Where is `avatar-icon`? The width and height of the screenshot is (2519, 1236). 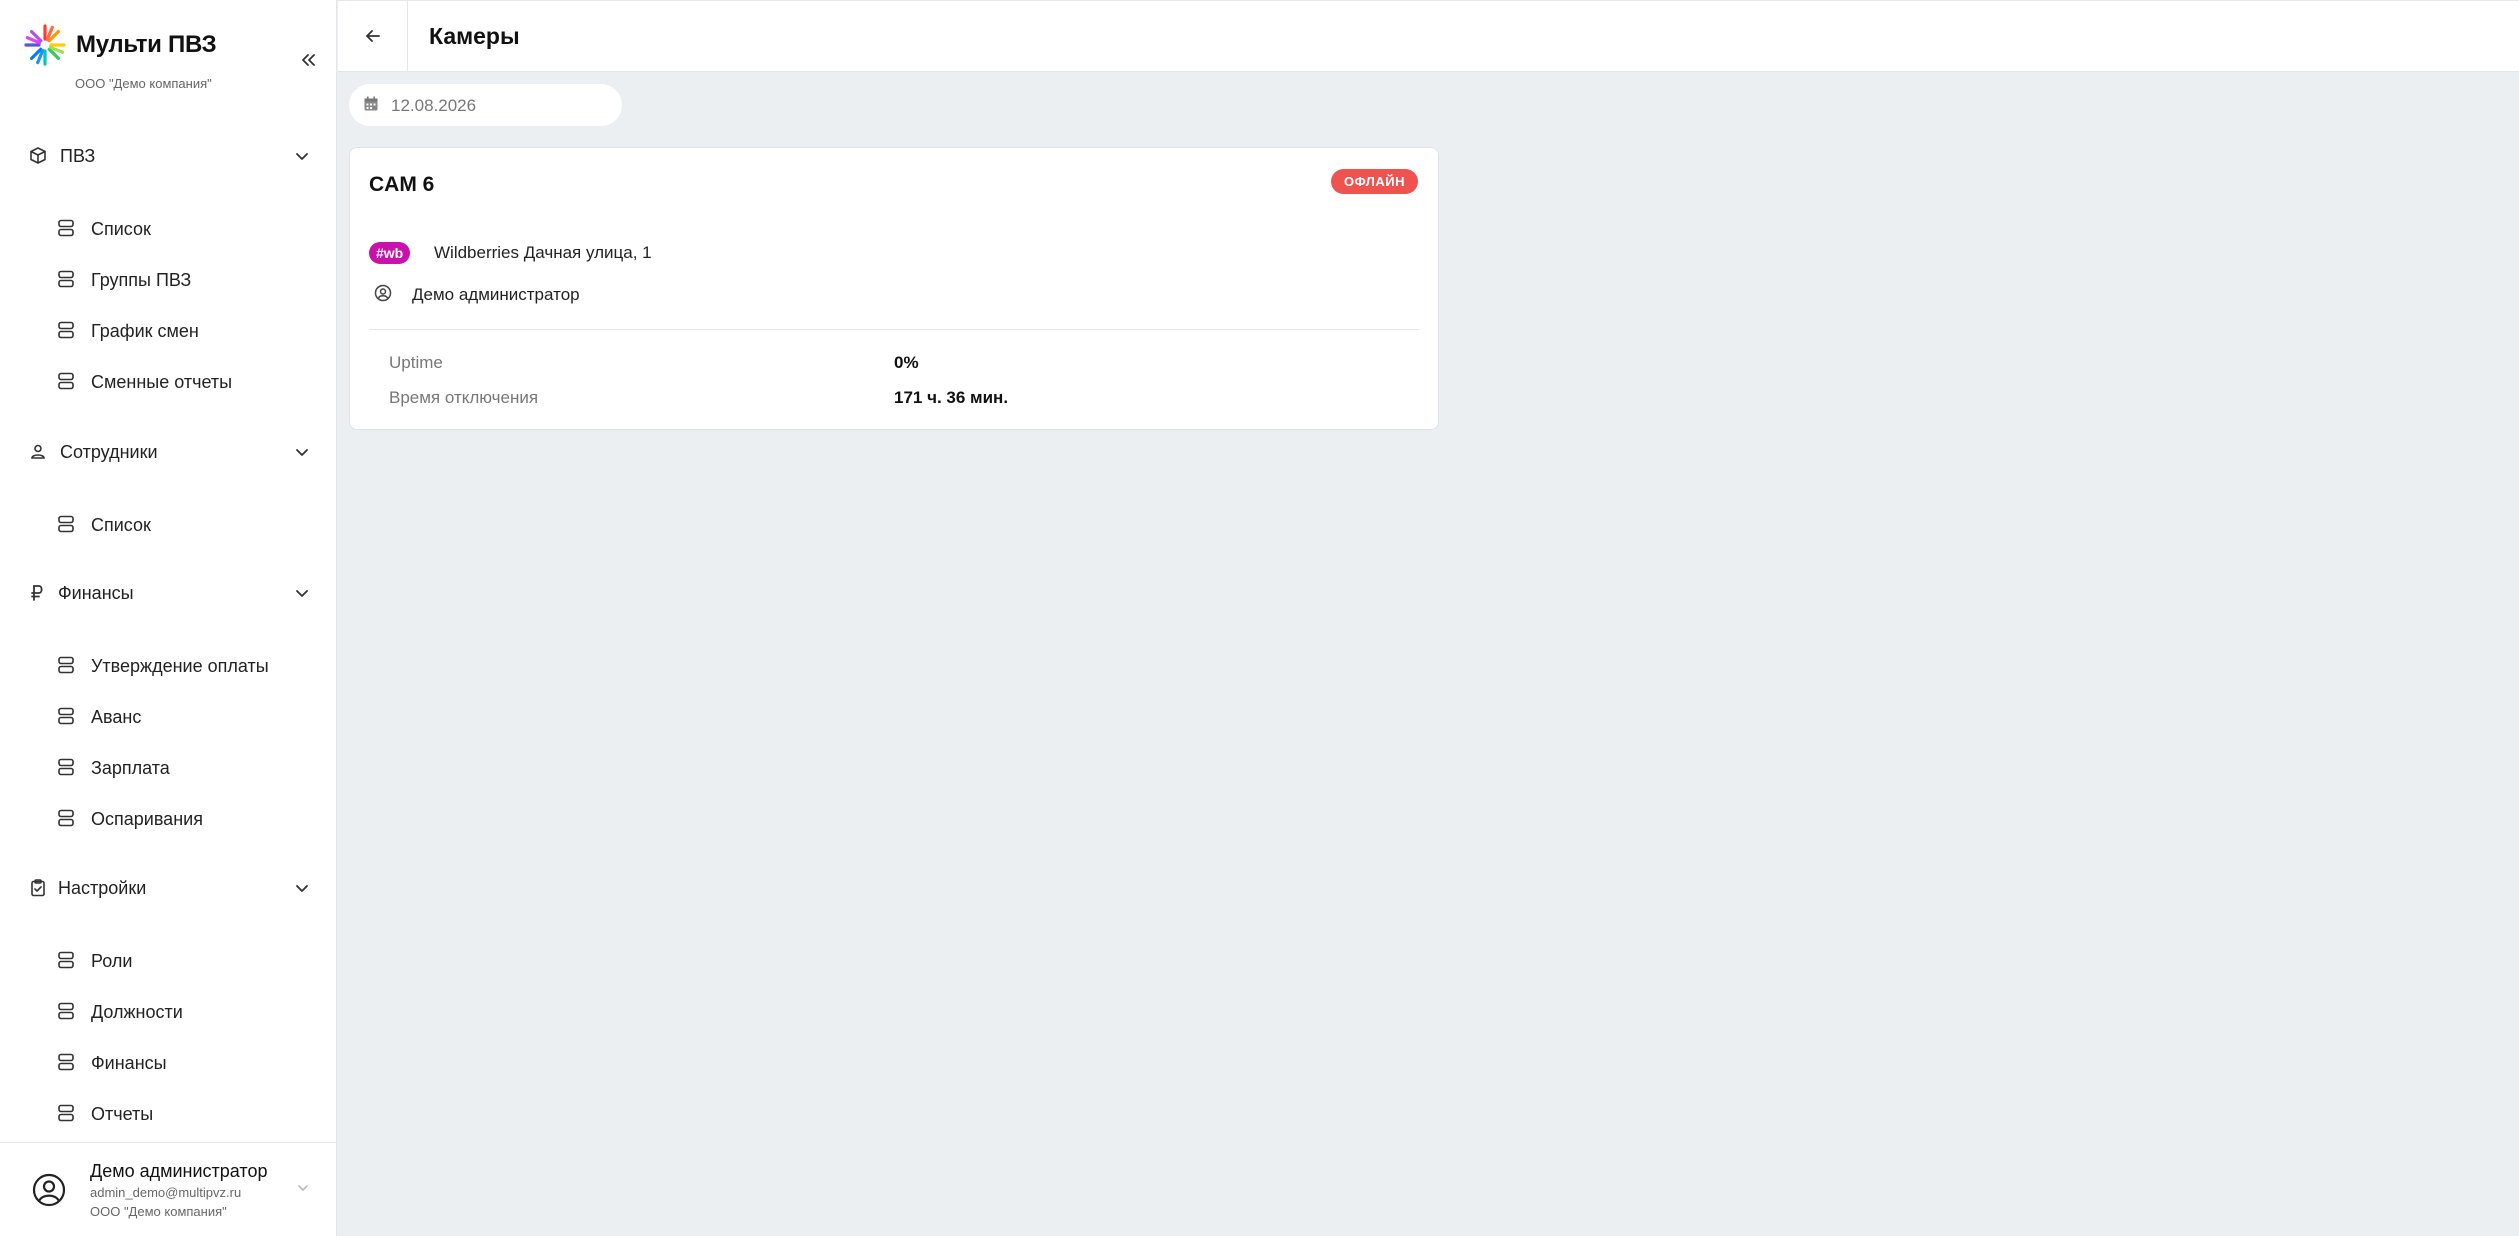
avatar-icon is located at coordinates (49, 1190).